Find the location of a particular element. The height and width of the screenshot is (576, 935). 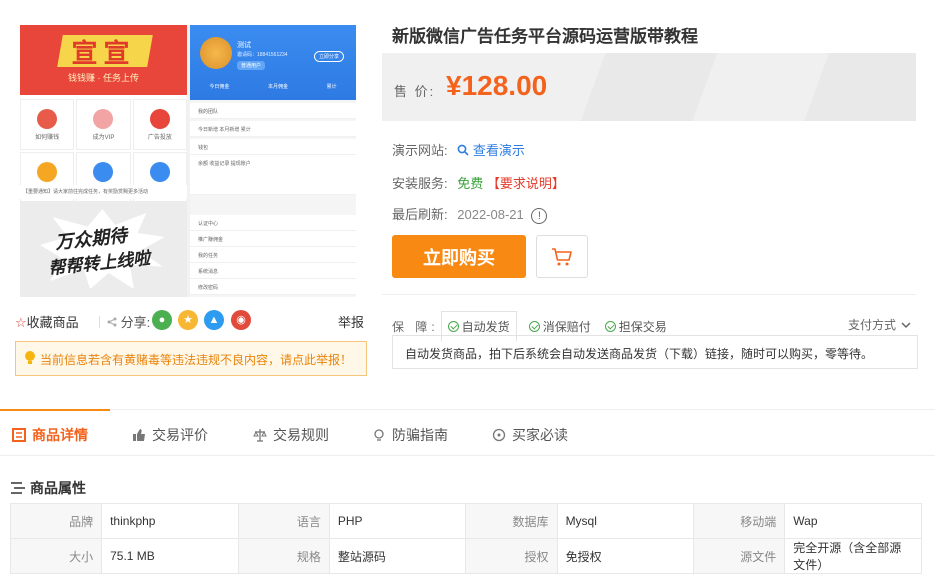

preview-menu-row: 认证中心 is located at coordinates (273, 223).